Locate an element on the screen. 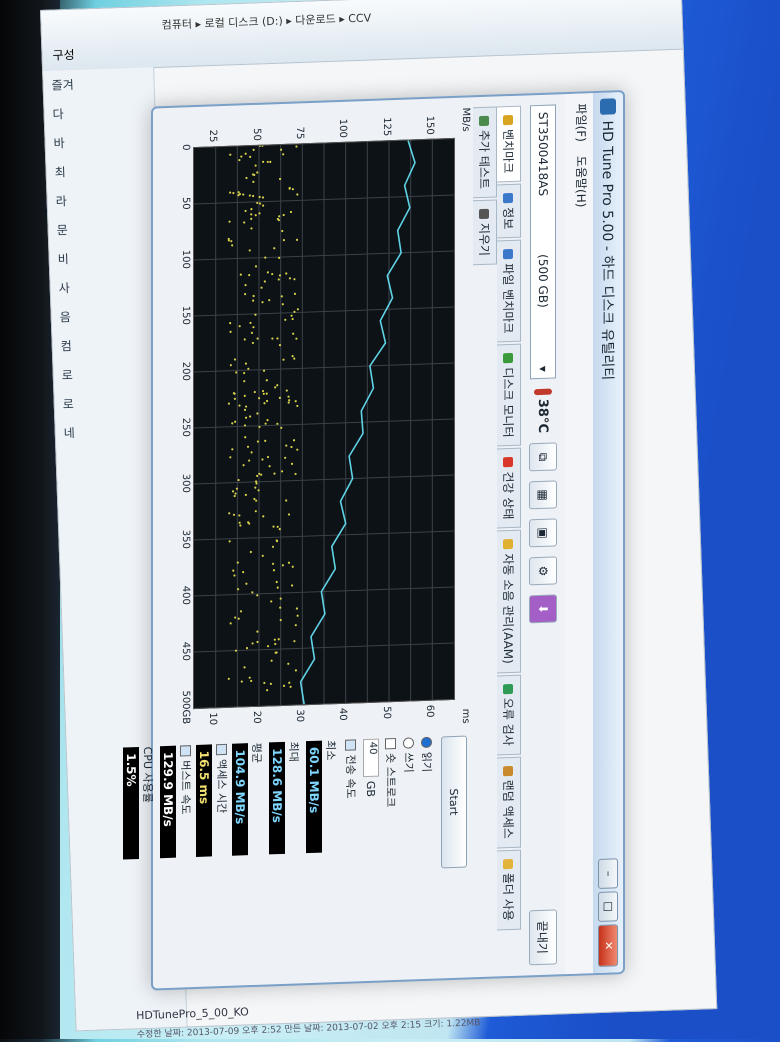 The image size is (780, 1042). explorer-status-file: HDTunePro_5_00_KO is located at coordinates (192, 1014).